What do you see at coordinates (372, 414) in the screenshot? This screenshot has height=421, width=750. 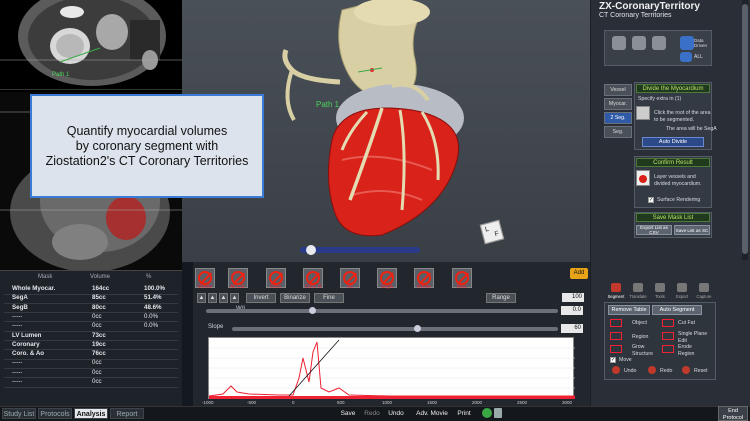 I see `redo-button: Redo` at bounding box center [372, 414].